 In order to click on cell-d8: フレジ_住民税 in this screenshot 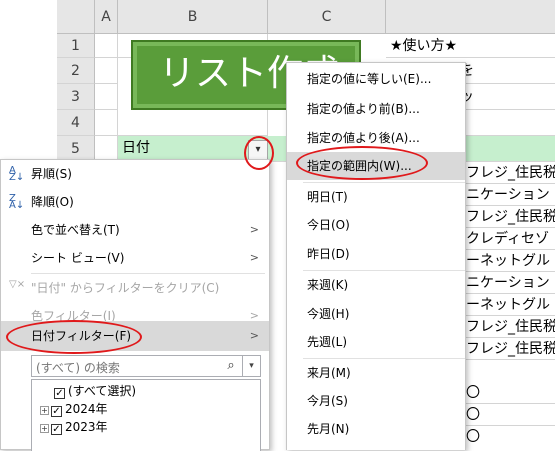, I will do `click(508, 217)`.